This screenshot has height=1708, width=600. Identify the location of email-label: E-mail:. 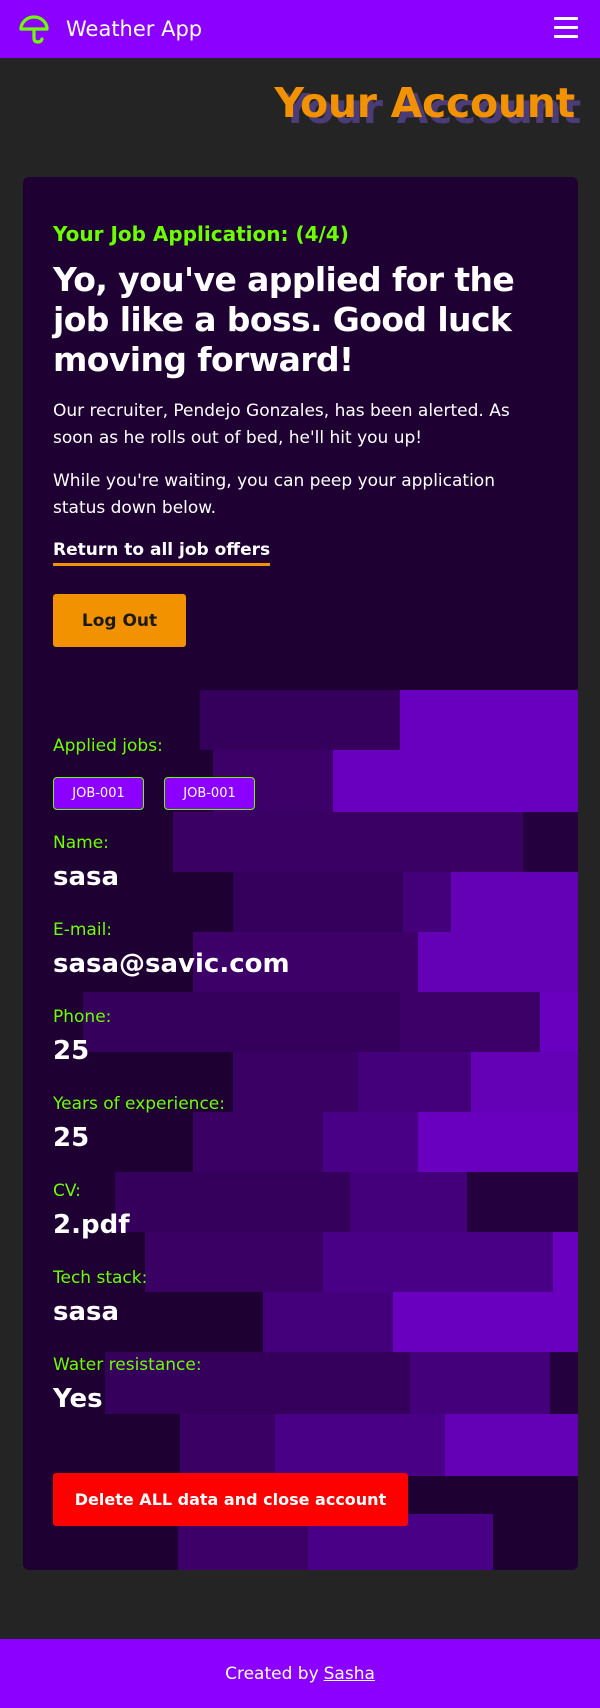
(83, 930).